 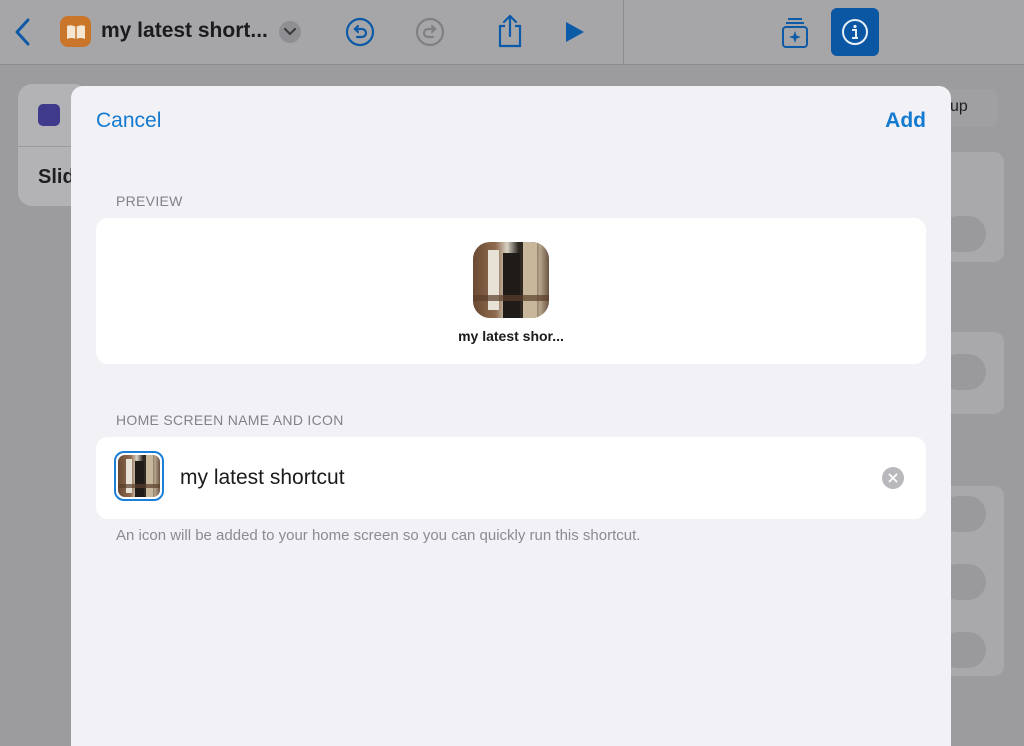 What do you see at coordinates (56, 177) in the screenshot?
I see `background-card-label: Slid` at bounding box center [56, 177].